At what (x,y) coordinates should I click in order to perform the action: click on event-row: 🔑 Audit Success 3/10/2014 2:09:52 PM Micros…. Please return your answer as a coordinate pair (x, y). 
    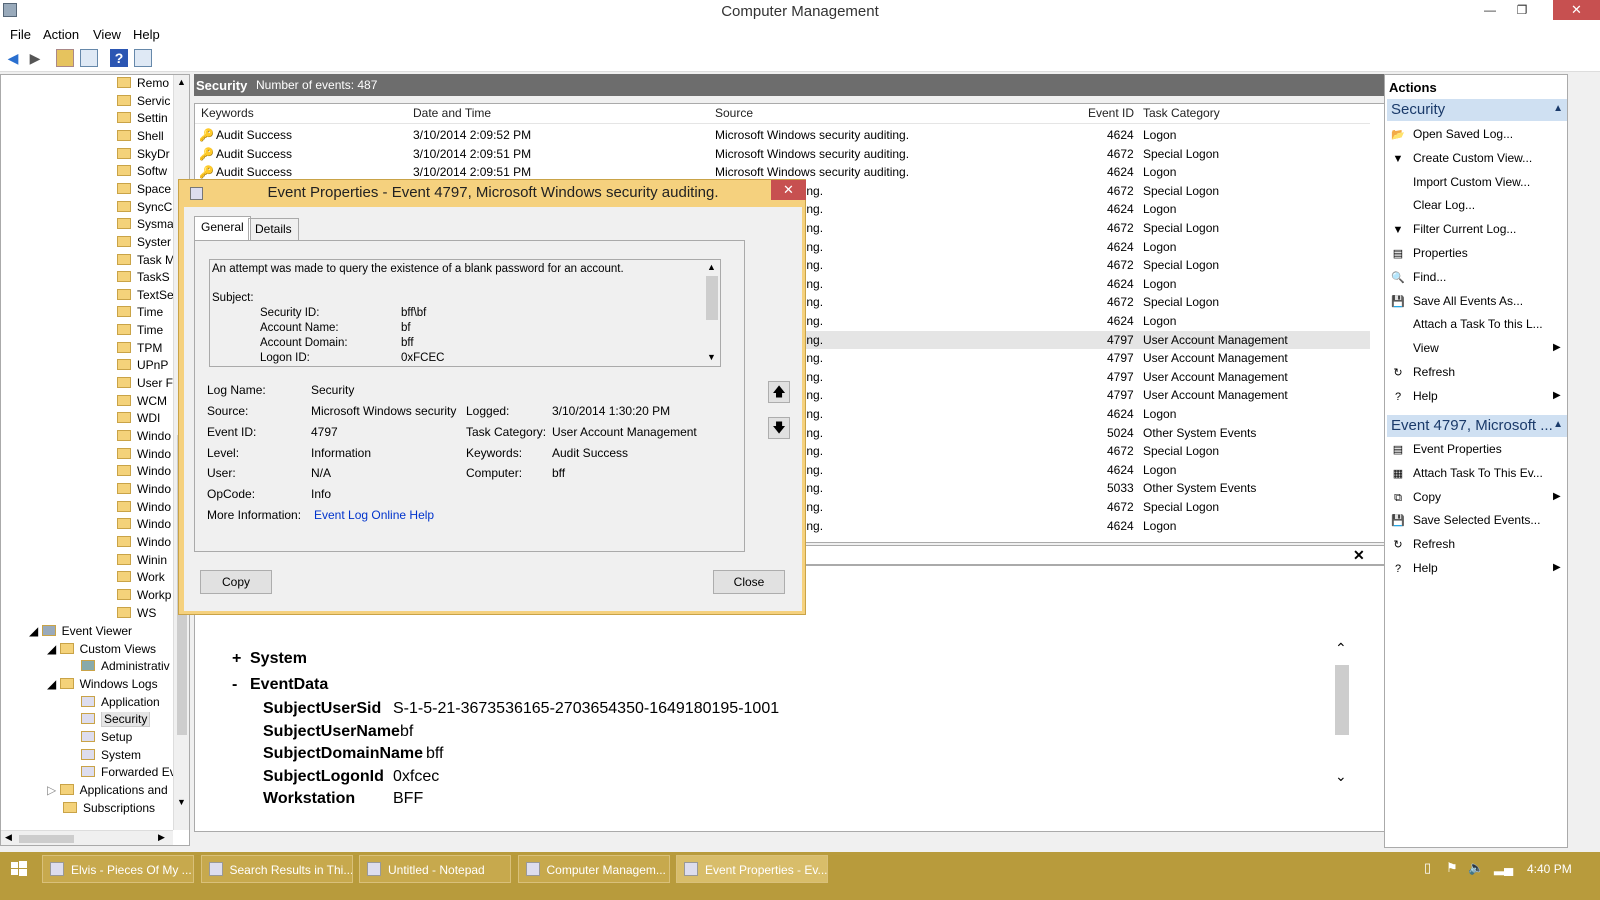
    Looking at the image, I should click on (782, 135).